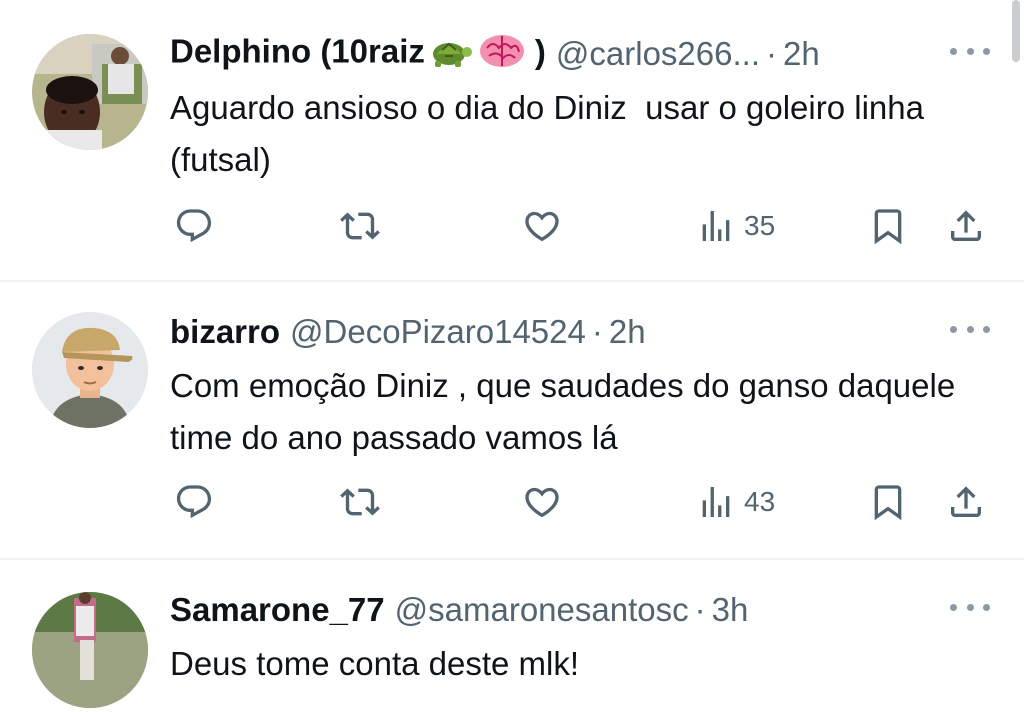 This screenshot has height=712, width=1024. I want to click on tweet-header: Samarone_77 @samaronesantosc · 3h, so click(575, 610).